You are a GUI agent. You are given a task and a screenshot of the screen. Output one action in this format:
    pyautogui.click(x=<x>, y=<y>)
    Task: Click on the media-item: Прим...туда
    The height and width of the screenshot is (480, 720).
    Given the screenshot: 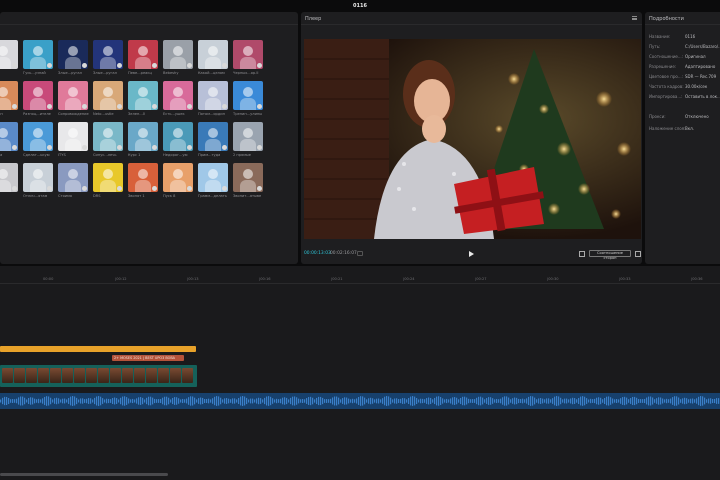 What is the action you would take?
    pyautogui.click(x=213, y=139)
    